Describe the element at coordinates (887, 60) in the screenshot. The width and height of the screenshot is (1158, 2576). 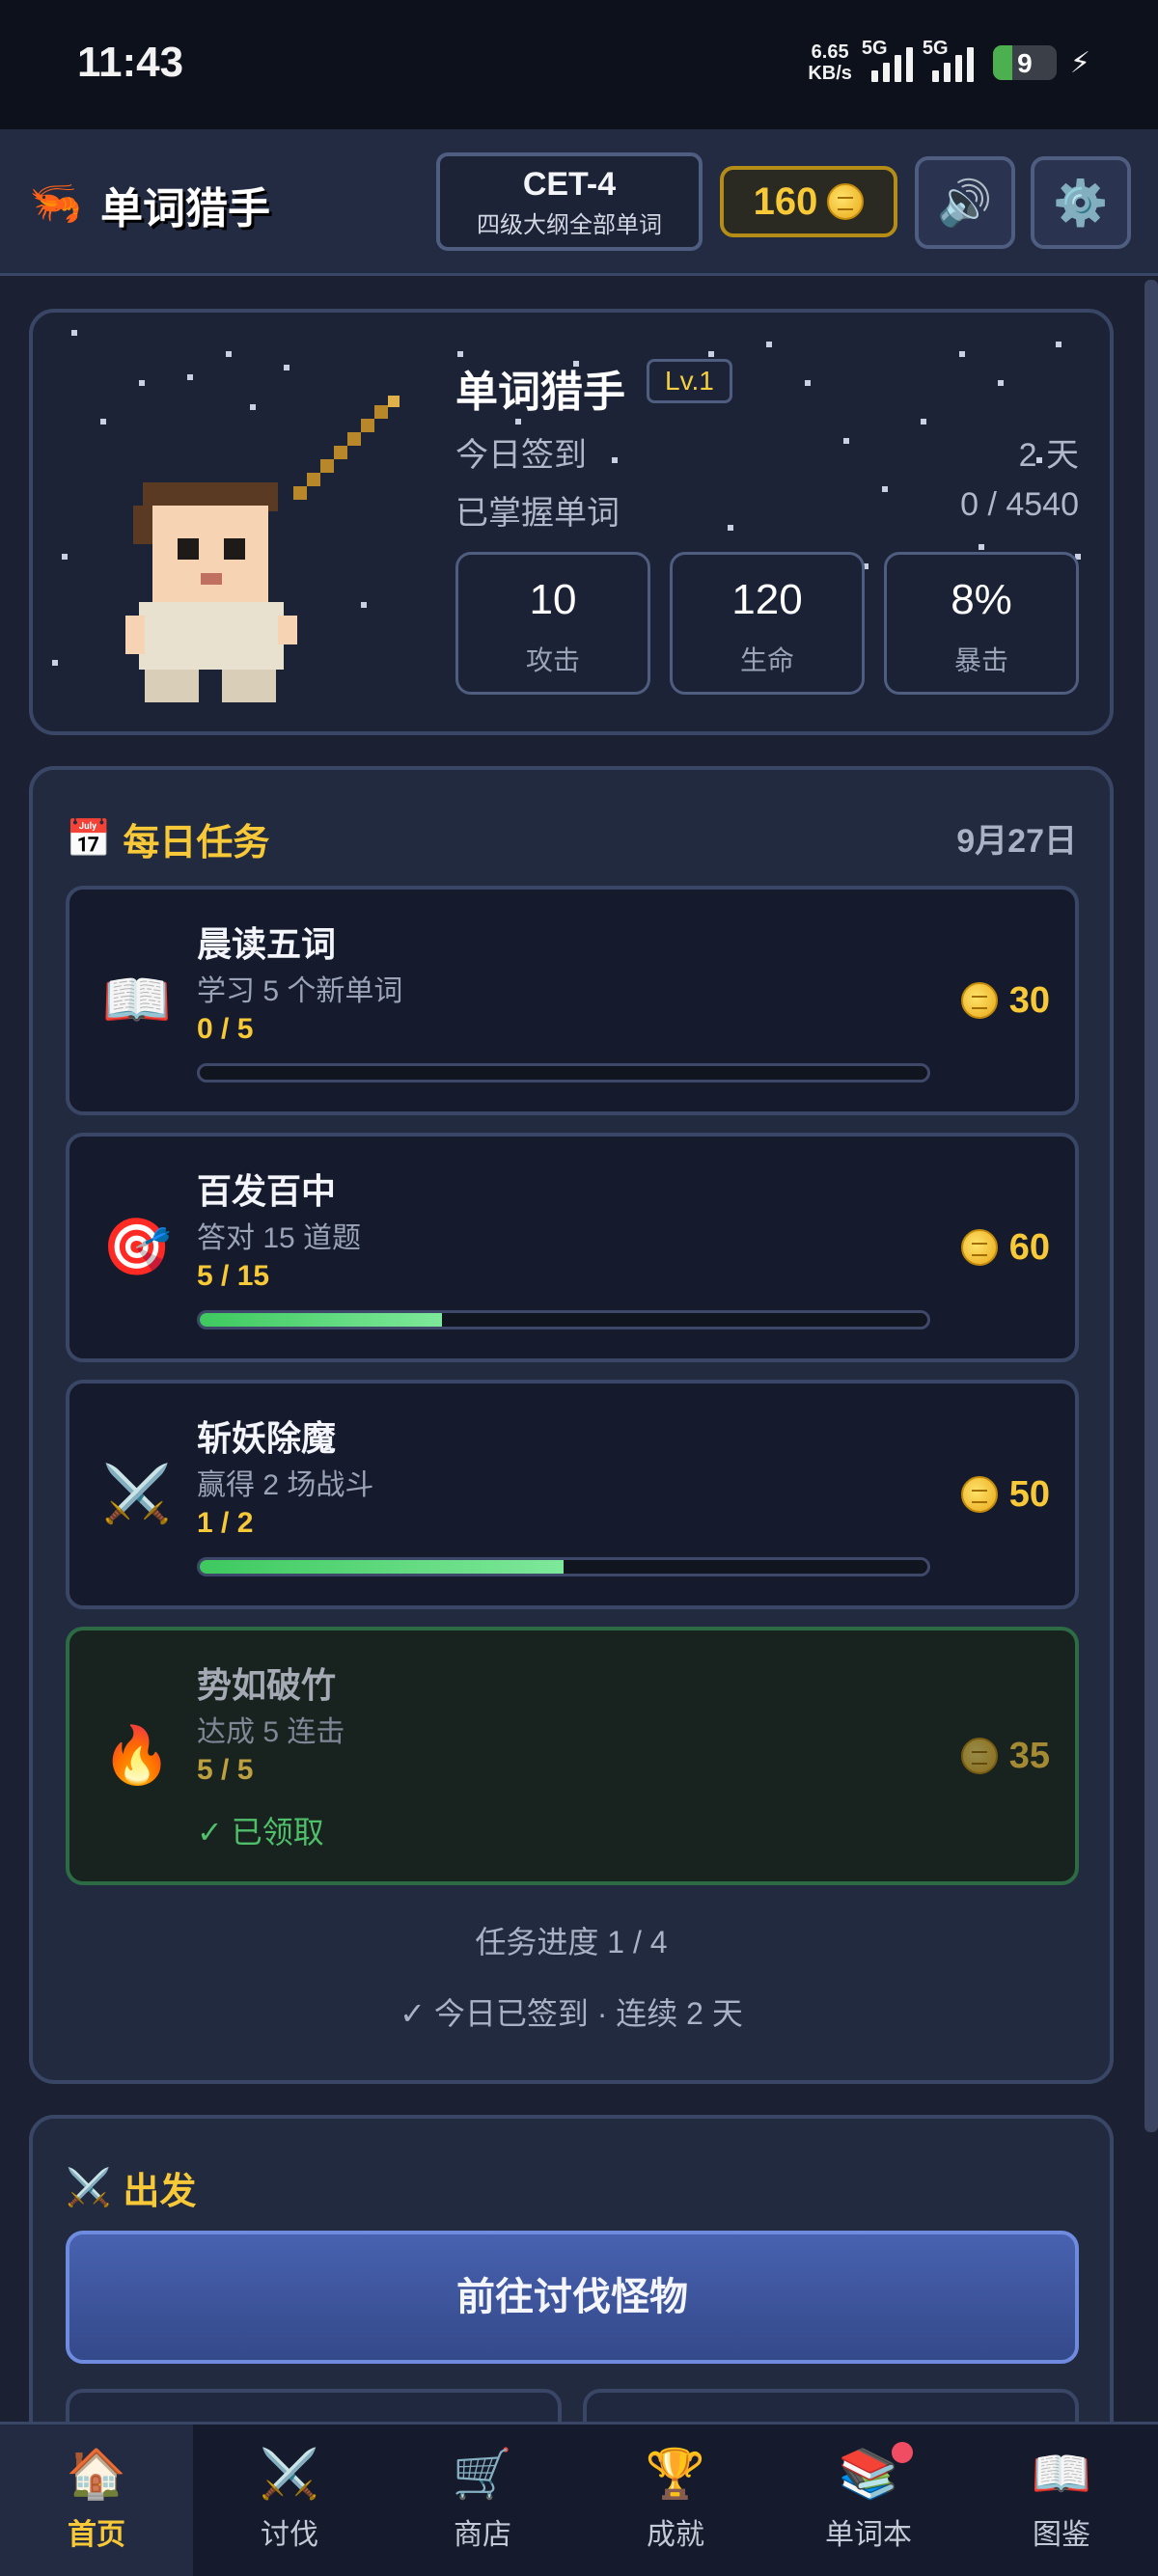
I see `signal-icon: 5G` at that location.